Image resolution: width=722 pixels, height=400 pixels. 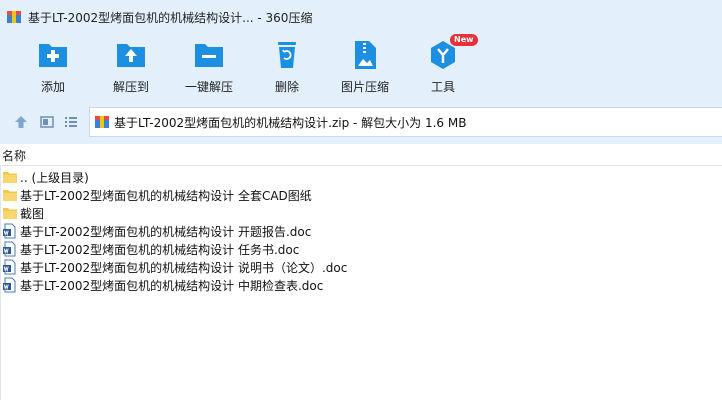 I want to click on title-bar: 基于LT-2002型烤面包机的机械结构设计... - 360压缩, so click(x=361, y=17).